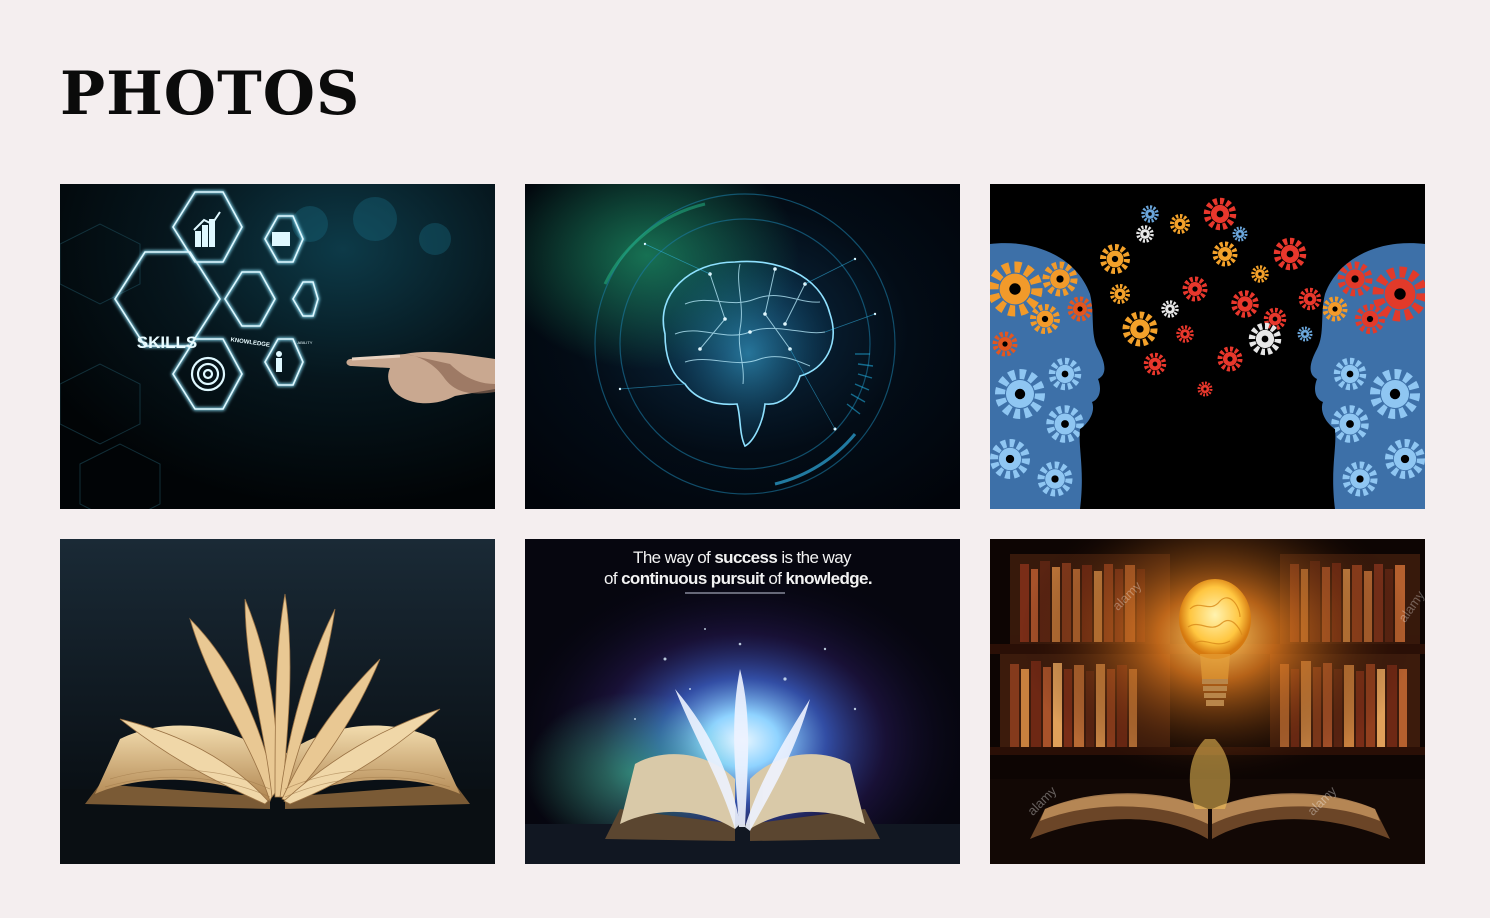 The width and height of the screenshot is (1490, 918). I want to click on quote-attribution-line, so click(735, 593).